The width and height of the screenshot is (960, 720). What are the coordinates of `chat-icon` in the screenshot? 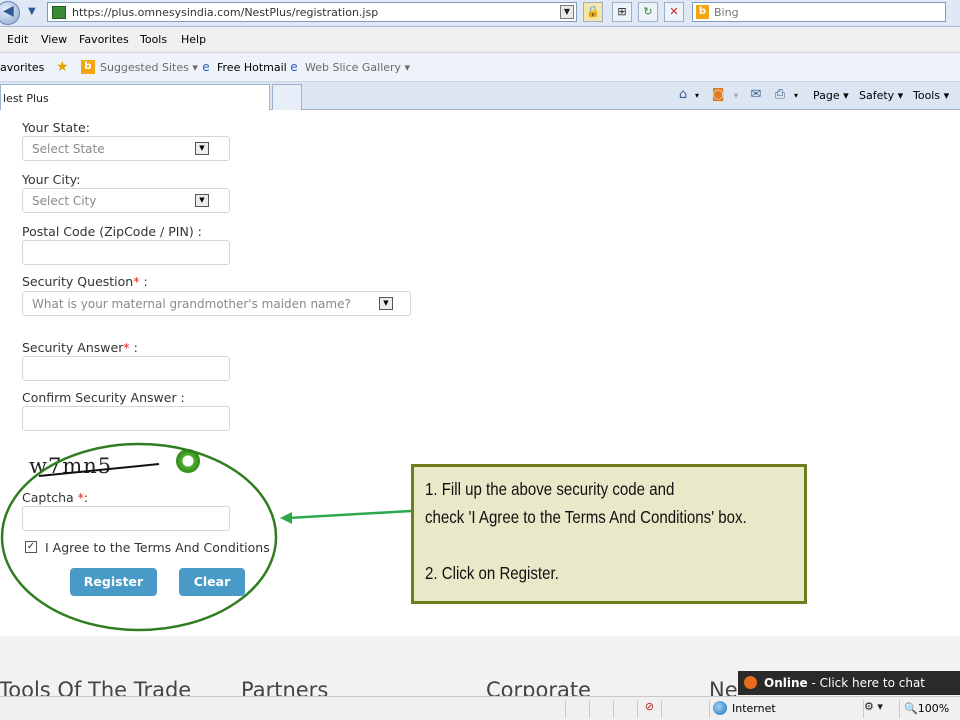 It's located at (750, 682).